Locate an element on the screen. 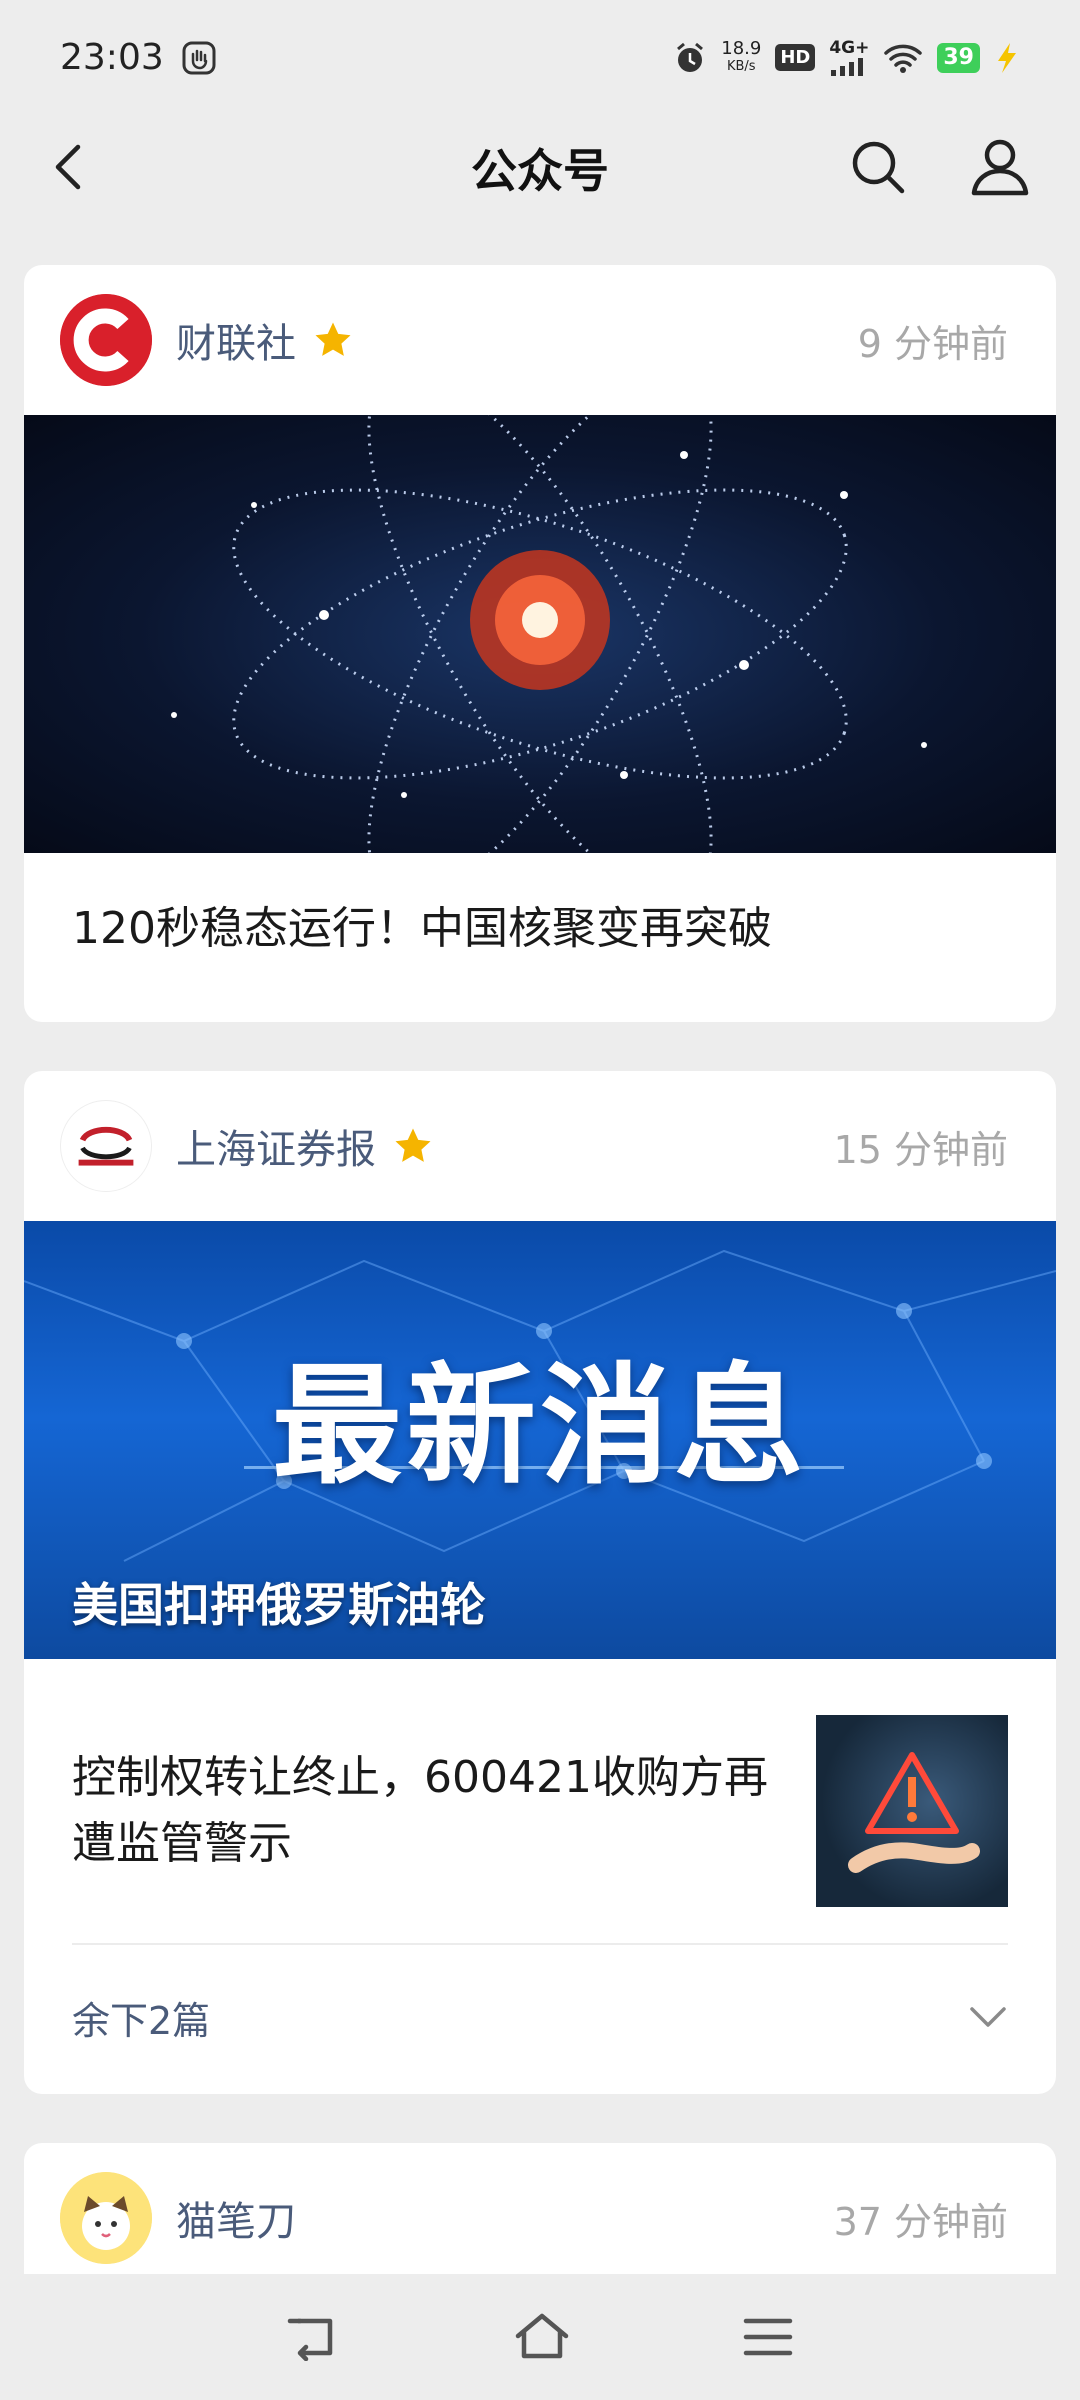  sub-article-thumbnail is located at coordinates (912, 1811).